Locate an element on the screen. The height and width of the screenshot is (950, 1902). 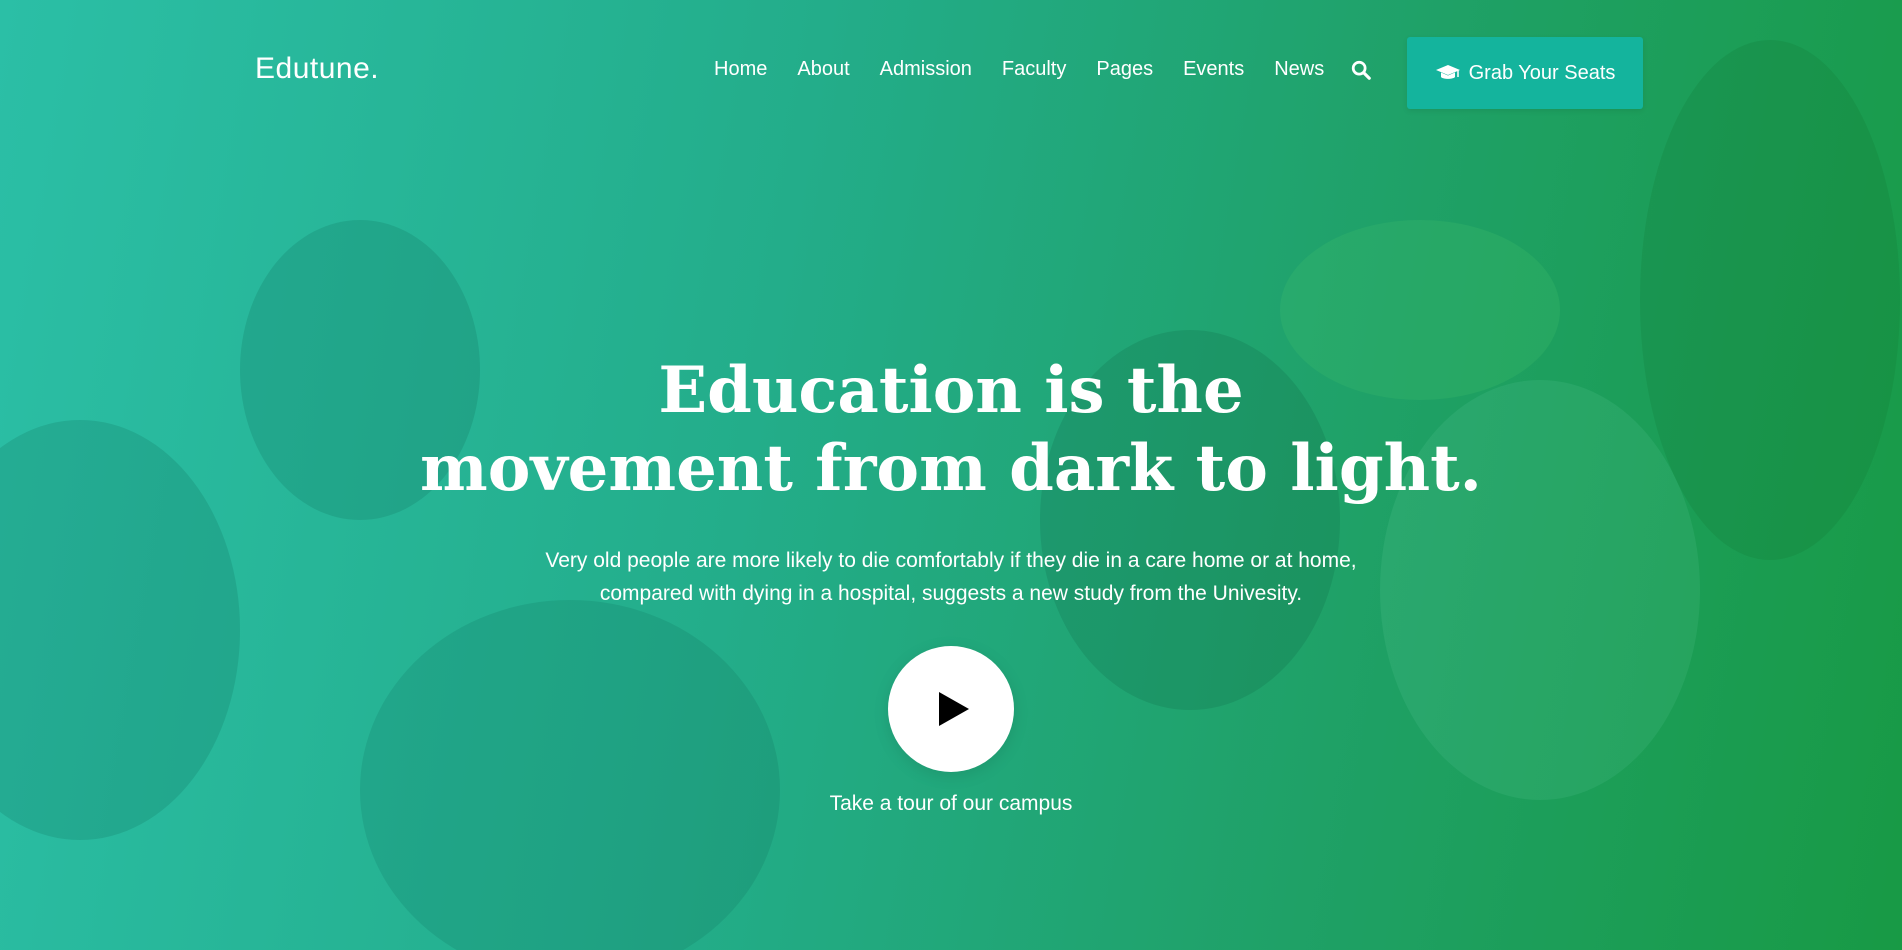
play-video-button is located at coordinates (951, 709).